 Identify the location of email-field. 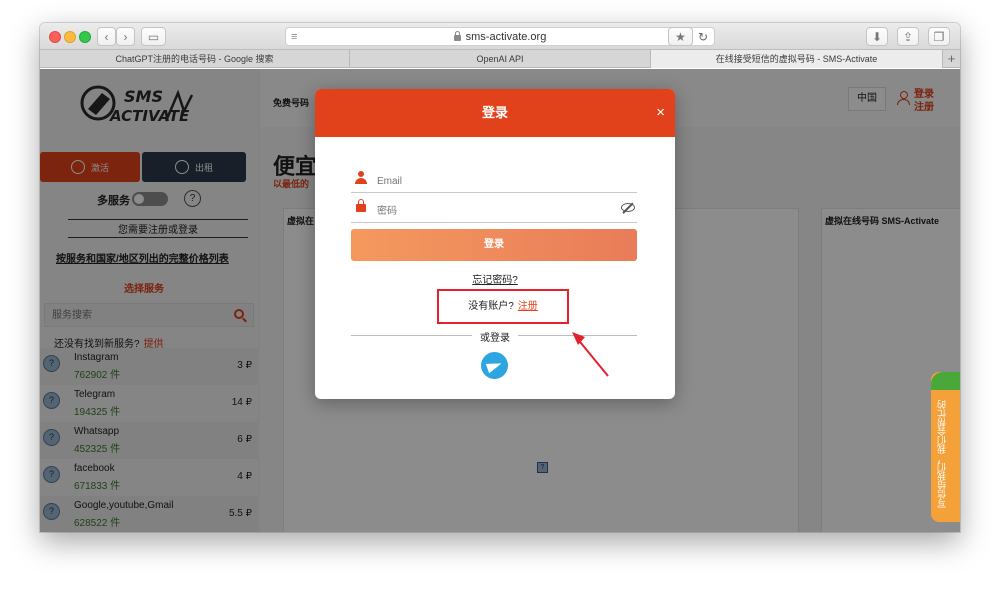
(494, 181).